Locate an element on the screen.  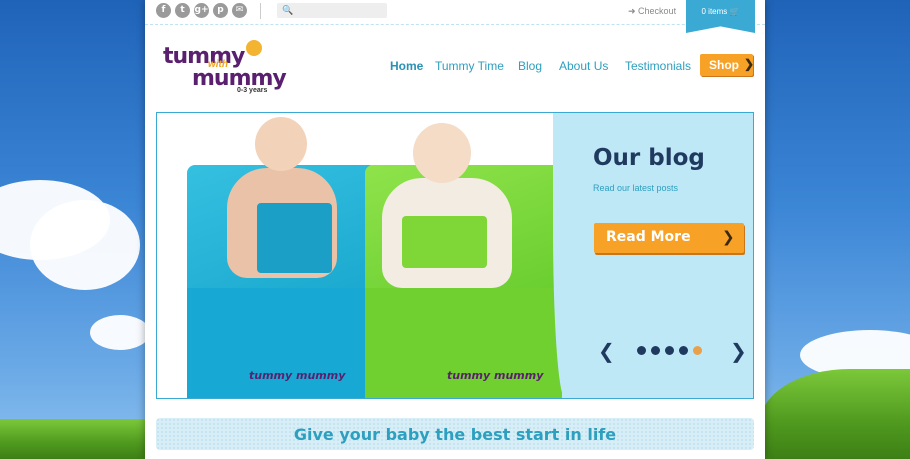
divider is located at coordinates (260, 11).